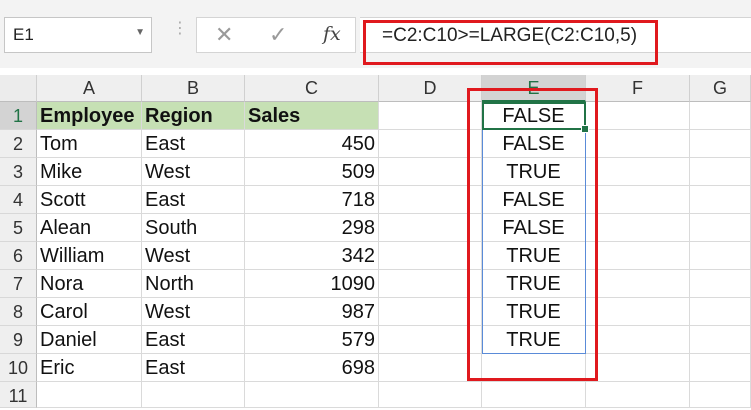 This screenshot has height=410, width=751. Describe the element at coordinates (332, 34) in the screenshot. I see `insert-function-icon: fx` at that location.